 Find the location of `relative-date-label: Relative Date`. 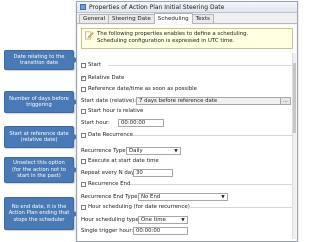

relative-date-label: Relative Date is located at coordinates (106, 78).